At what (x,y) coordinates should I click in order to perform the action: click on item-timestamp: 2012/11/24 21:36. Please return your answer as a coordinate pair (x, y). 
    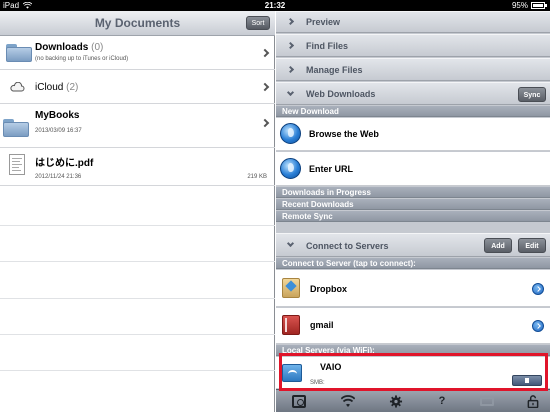
    Looking at the image, I should click on (58, 177).